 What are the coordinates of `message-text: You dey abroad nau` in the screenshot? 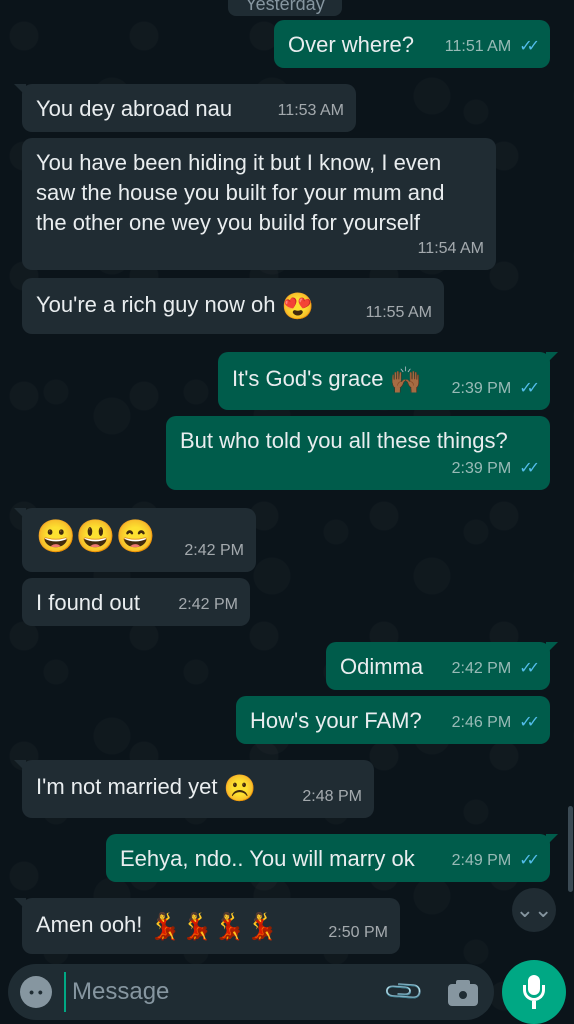 It's located at (134, 108).